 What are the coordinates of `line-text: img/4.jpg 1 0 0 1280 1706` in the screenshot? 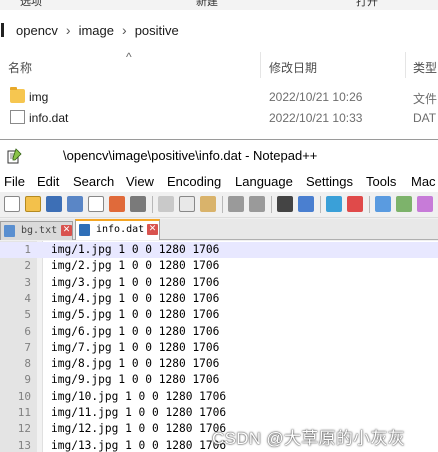 It's located at (135, 299).